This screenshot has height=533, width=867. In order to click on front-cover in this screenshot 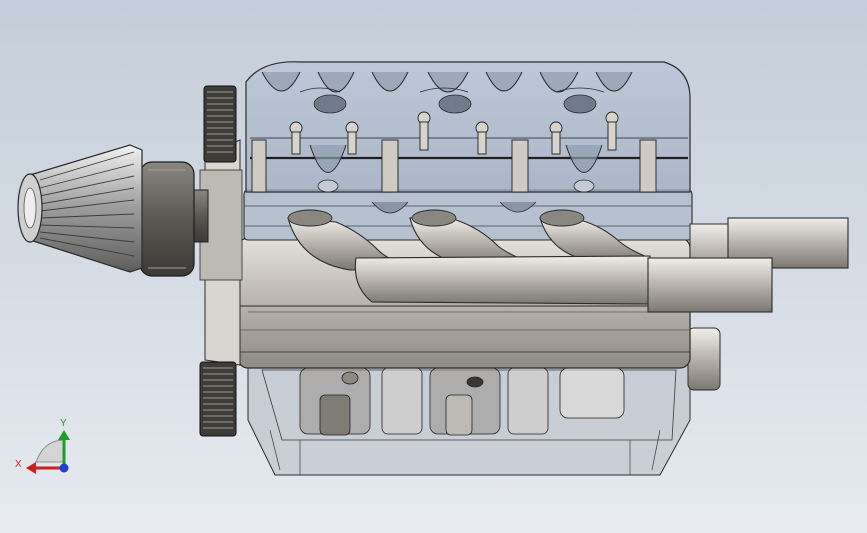, I will do `click(221, 252)`.